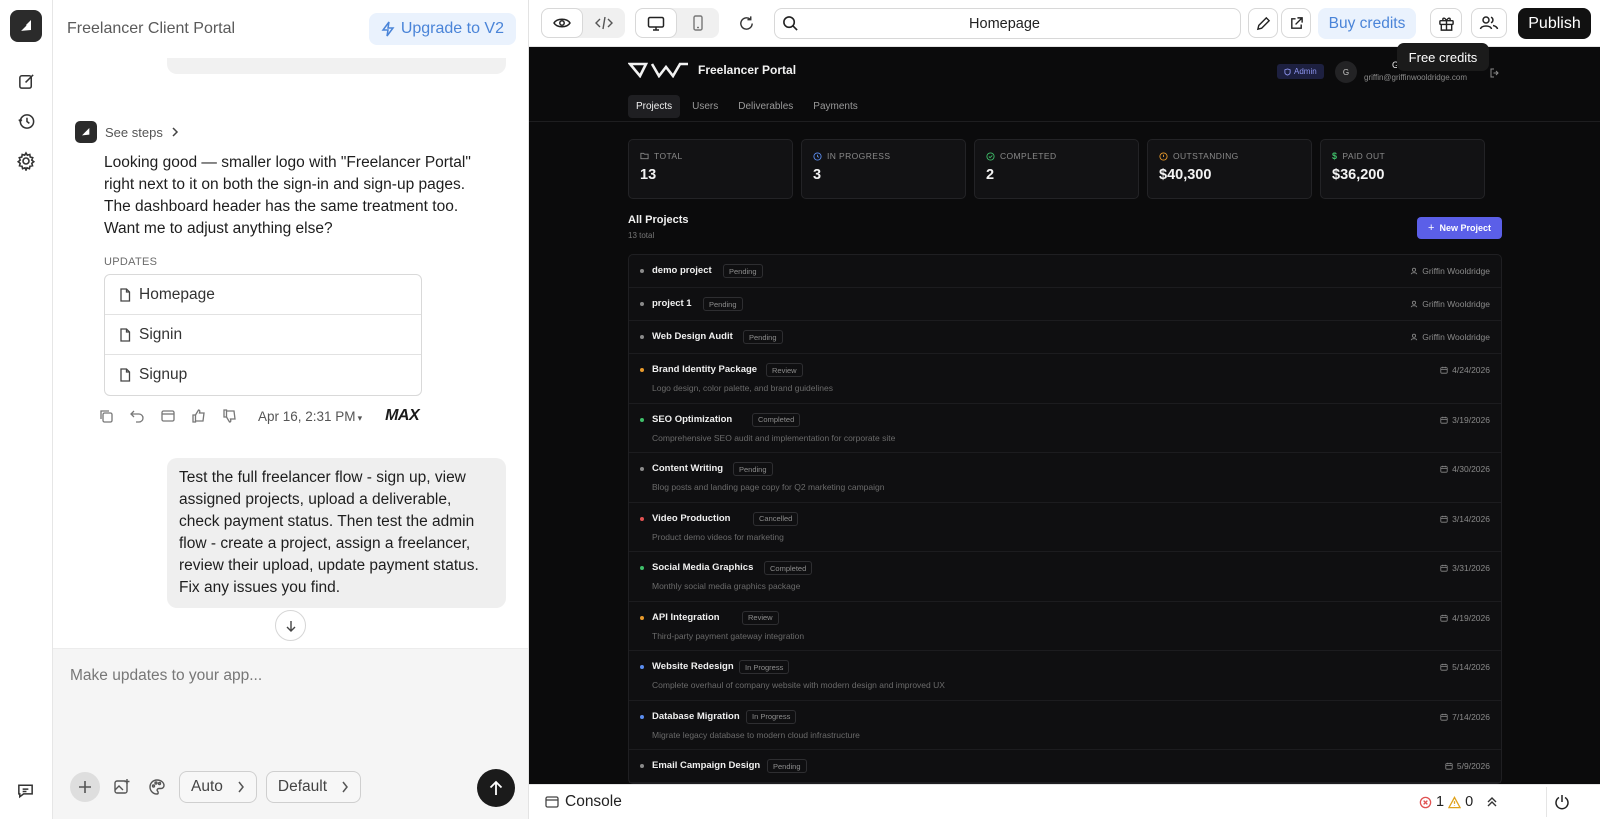 The width and height of the screenshot is (1600, 819). Describe the element at coordinates (712, 70) in the screenshot. I see `brand: Freelancer Portal` at that location.